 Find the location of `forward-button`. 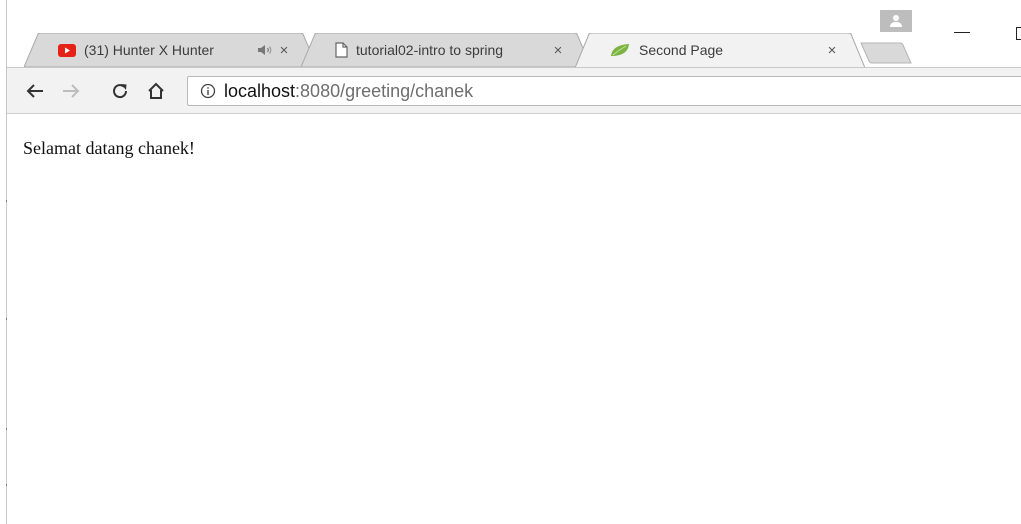

forward-button is located at coordinates (71, 91).